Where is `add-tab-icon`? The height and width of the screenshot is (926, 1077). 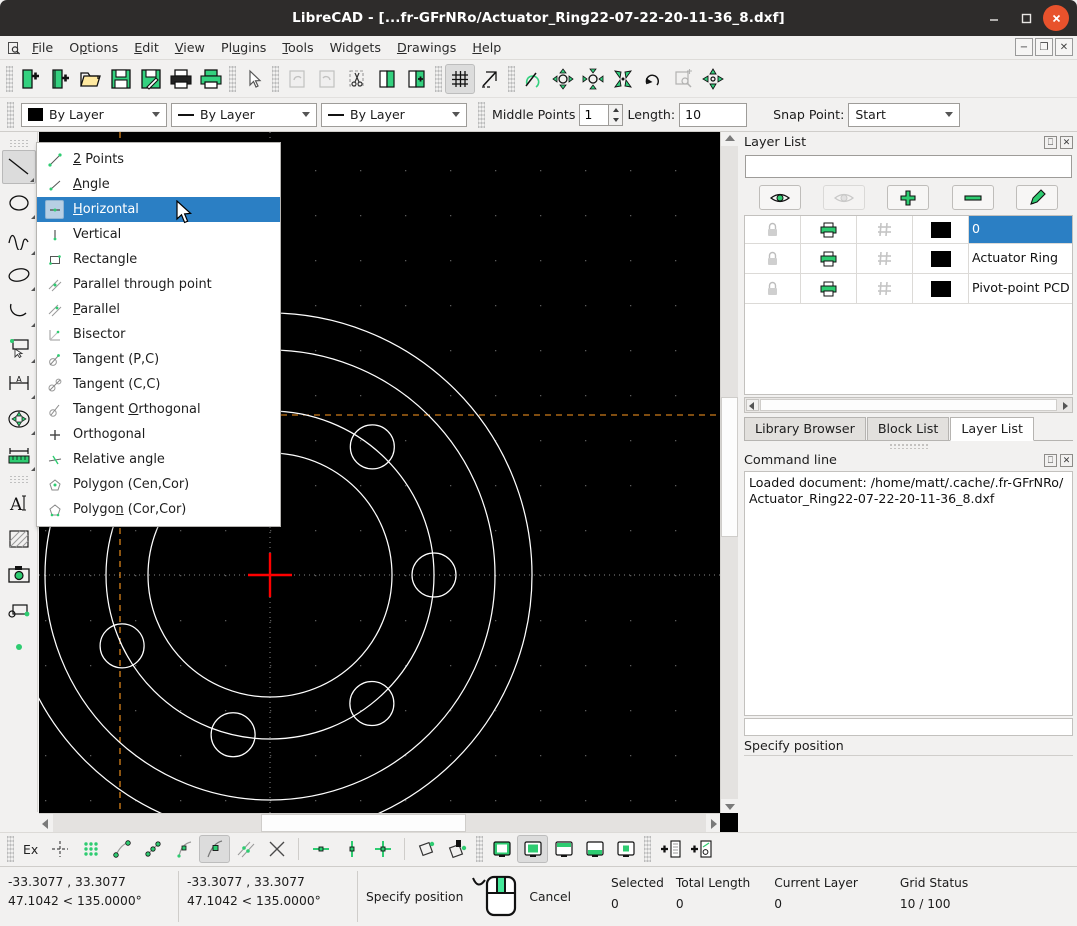
add-tab-icon is located at coordinates (669, 849).